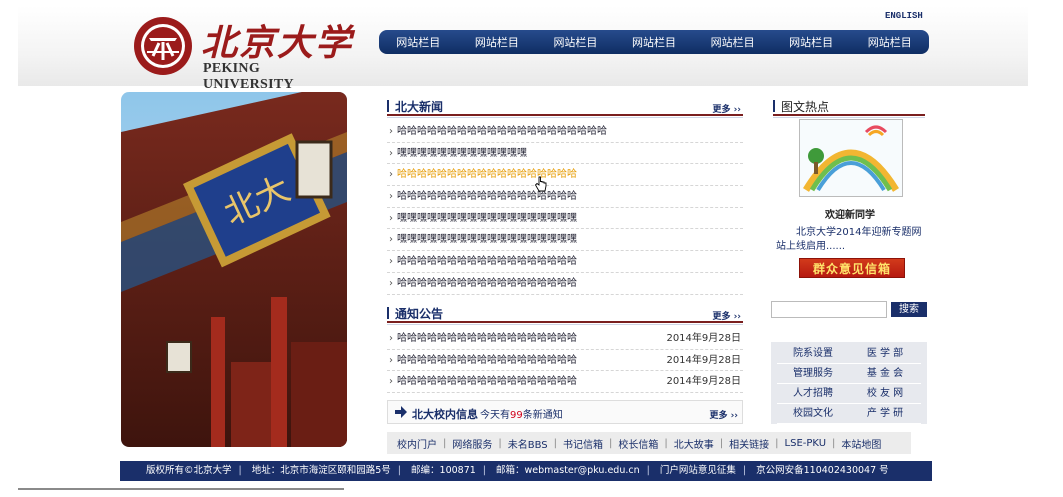  Describe the element at coordinates (565, 107) in the screenshot. I see `news-section-header: 北大新闻 更多 ››` at that location.